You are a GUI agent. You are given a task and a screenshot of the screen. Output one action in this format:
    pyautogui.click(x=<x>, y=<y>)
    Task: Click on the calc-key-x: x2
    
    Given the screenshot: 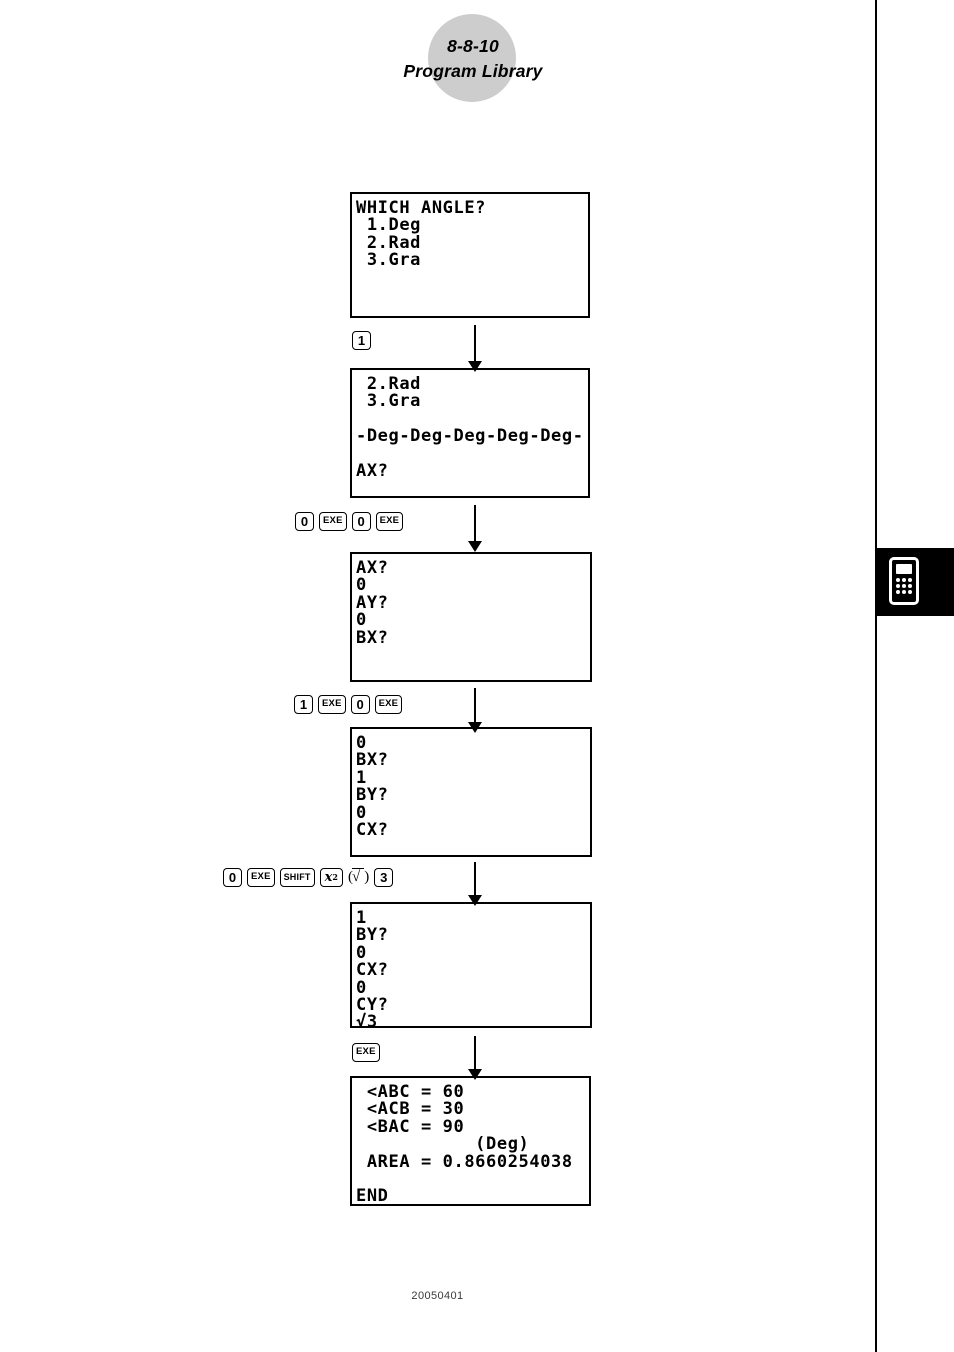 What is the action you would take?
    pyautogui.click(x=331, y=877)
    